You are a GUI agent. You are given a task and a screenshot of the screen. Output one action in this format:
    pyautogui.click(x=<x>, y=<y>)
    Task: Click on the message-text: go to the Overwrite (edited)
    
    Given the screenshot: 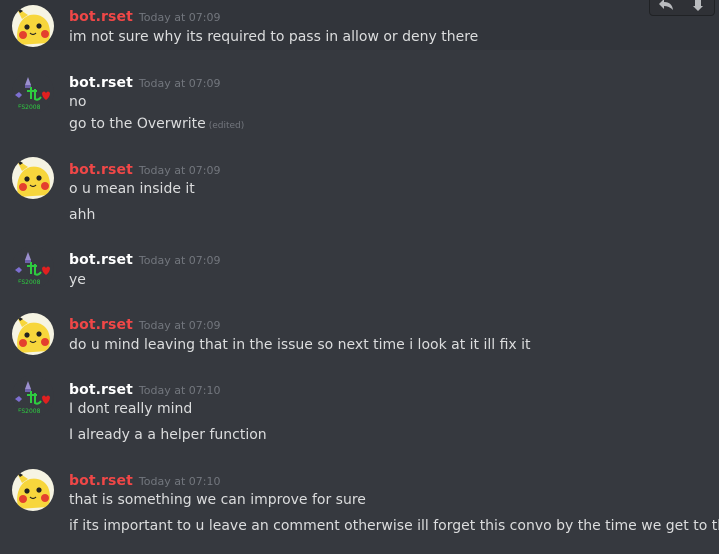 What is the action you would take?
    pyautogui.click(x=156, y=125)
    